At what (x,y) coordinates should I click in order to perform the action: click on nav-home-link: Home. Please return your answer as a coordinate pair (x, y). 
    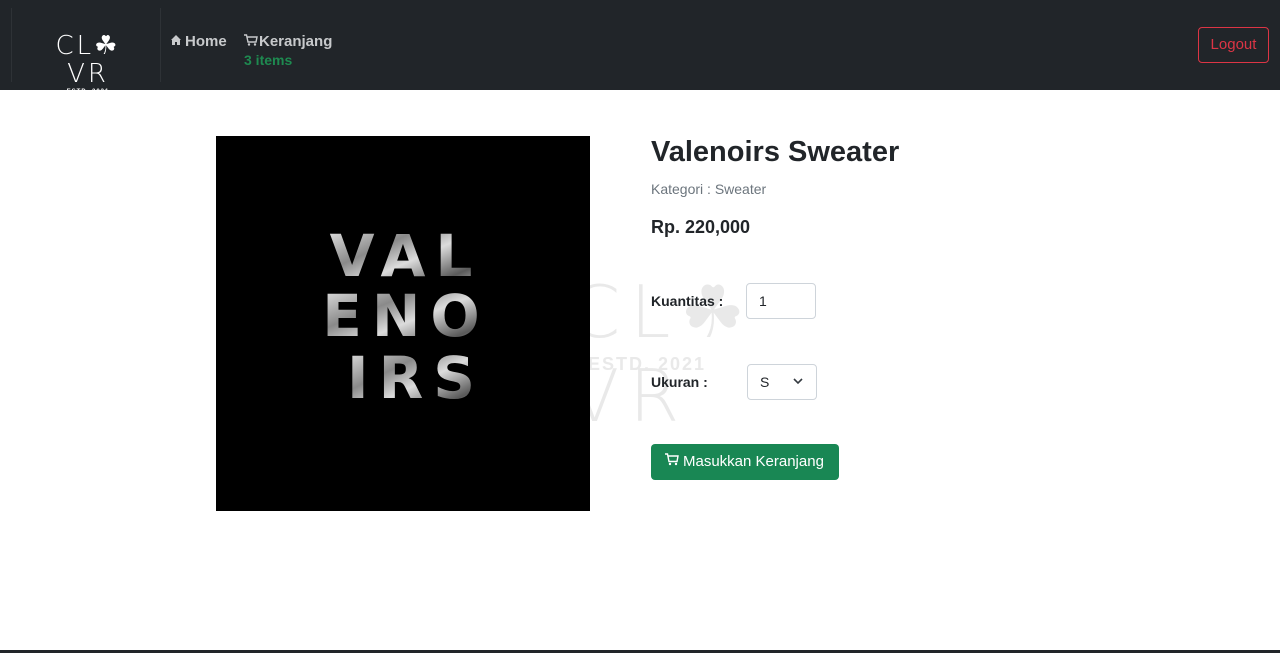
    Looking at the image, I should click on (198, 41).